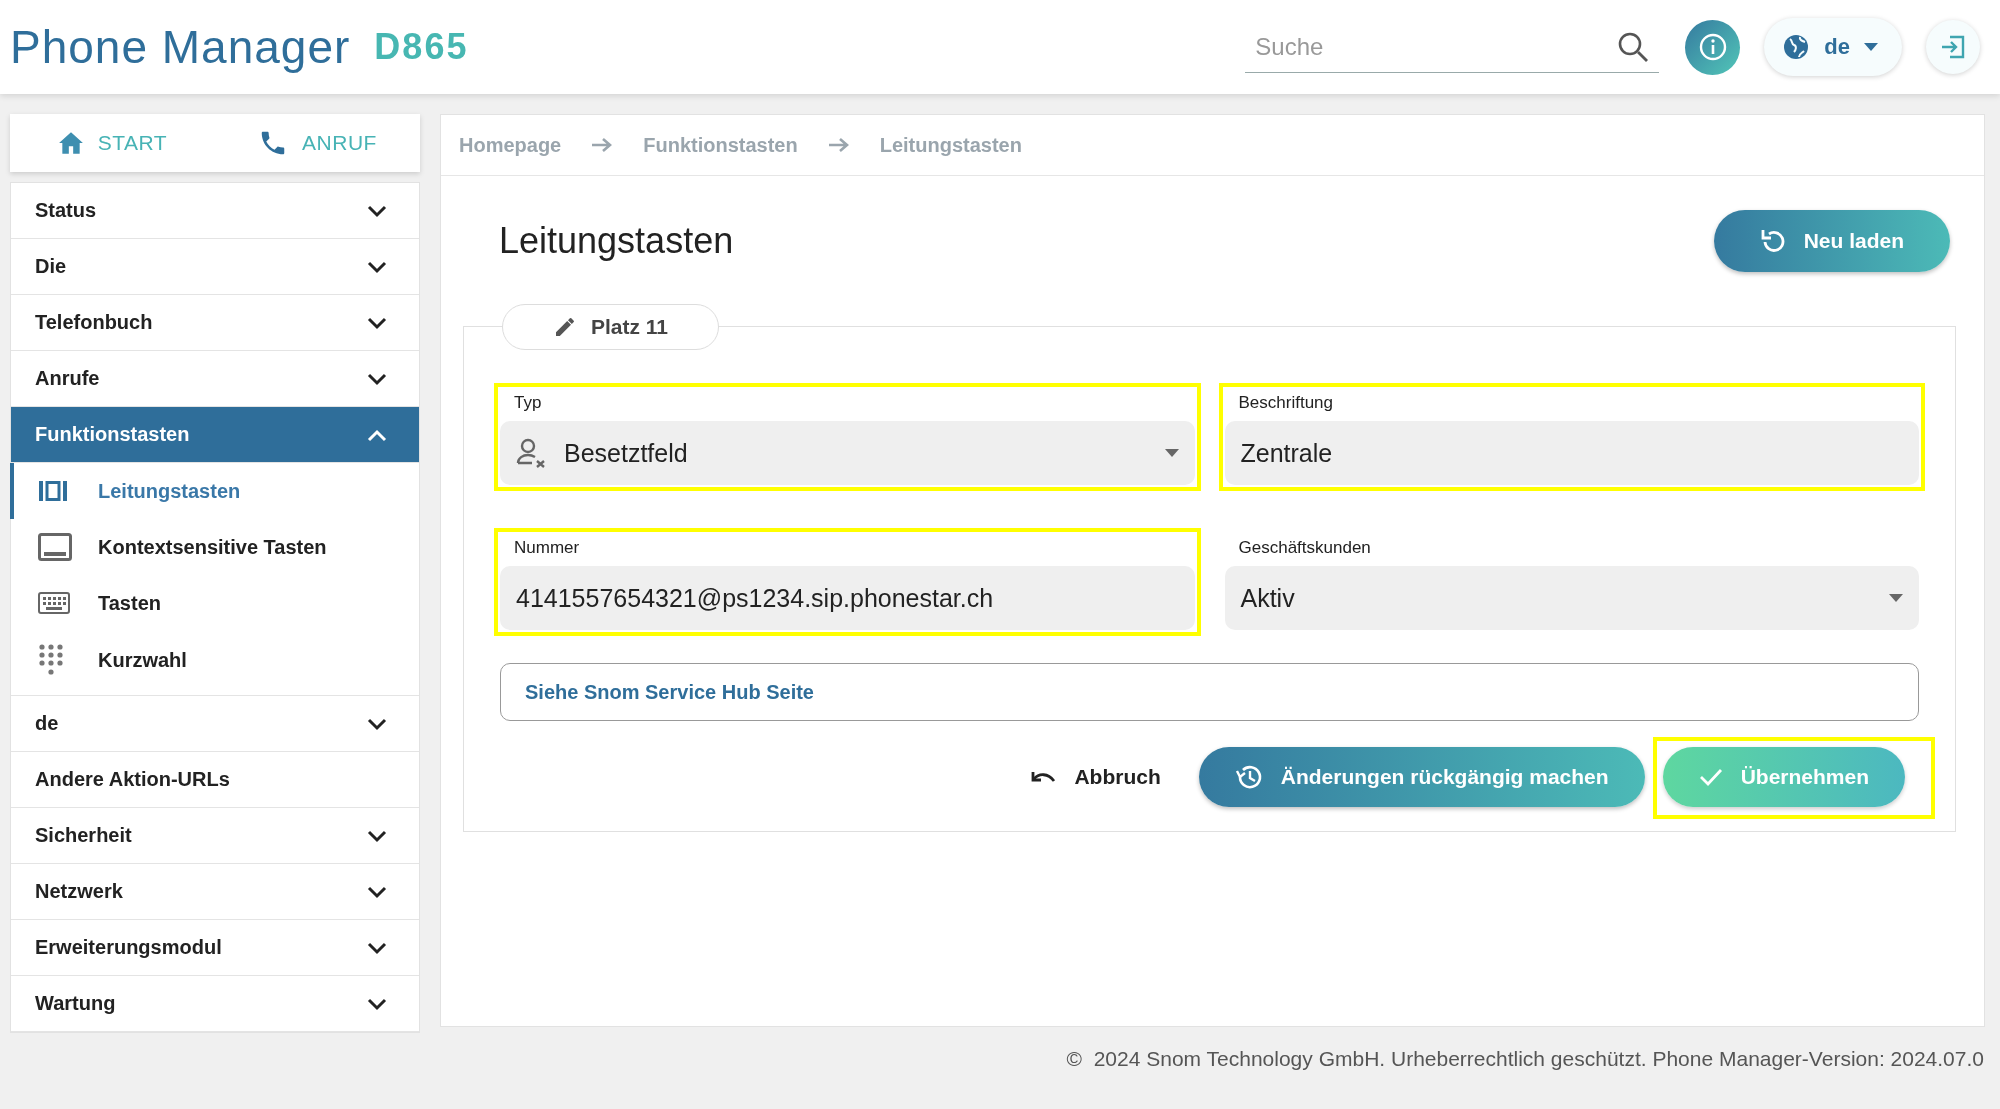 The image size is (2000, 1109). I want to click on nav-item: Netzwerk, so click(215, 892).